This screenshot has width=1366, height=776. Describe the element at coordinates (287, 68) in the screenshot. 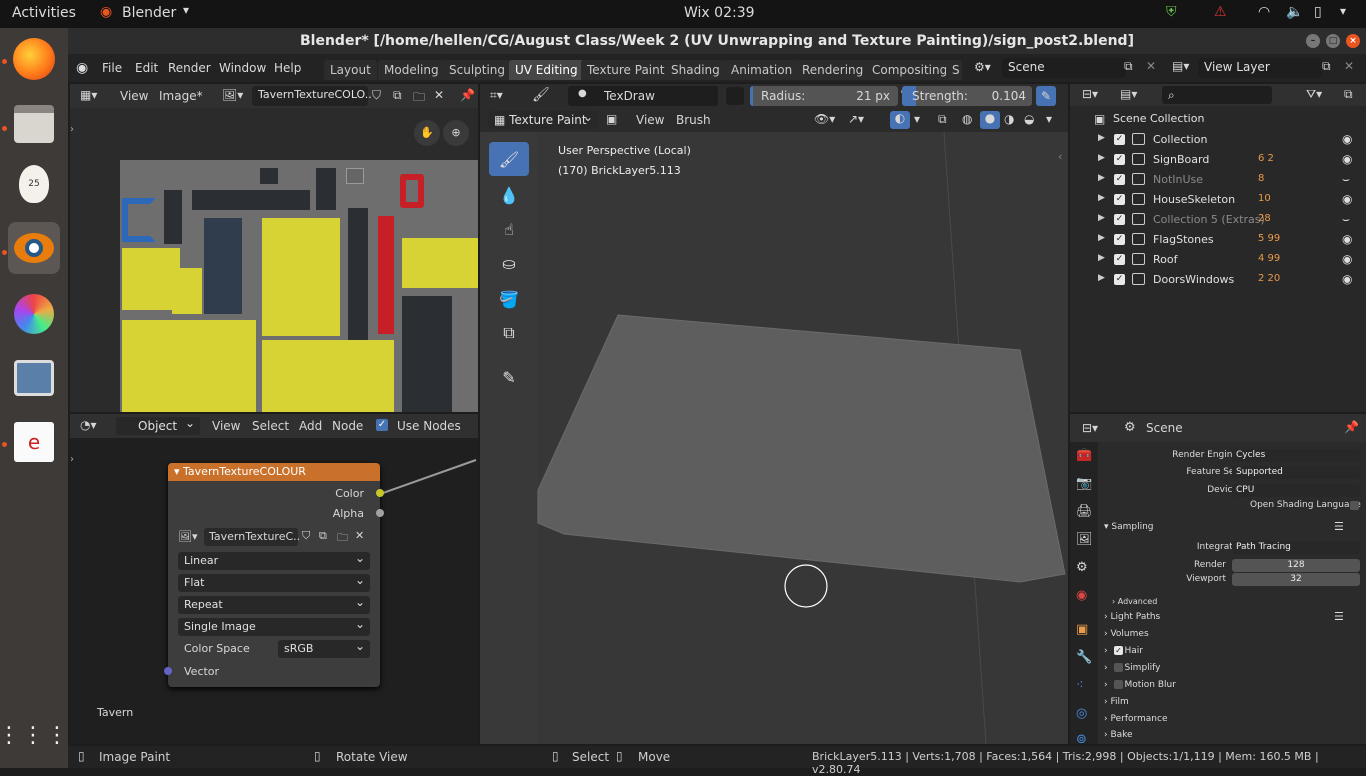

I see `menu-help: Help` at that location.